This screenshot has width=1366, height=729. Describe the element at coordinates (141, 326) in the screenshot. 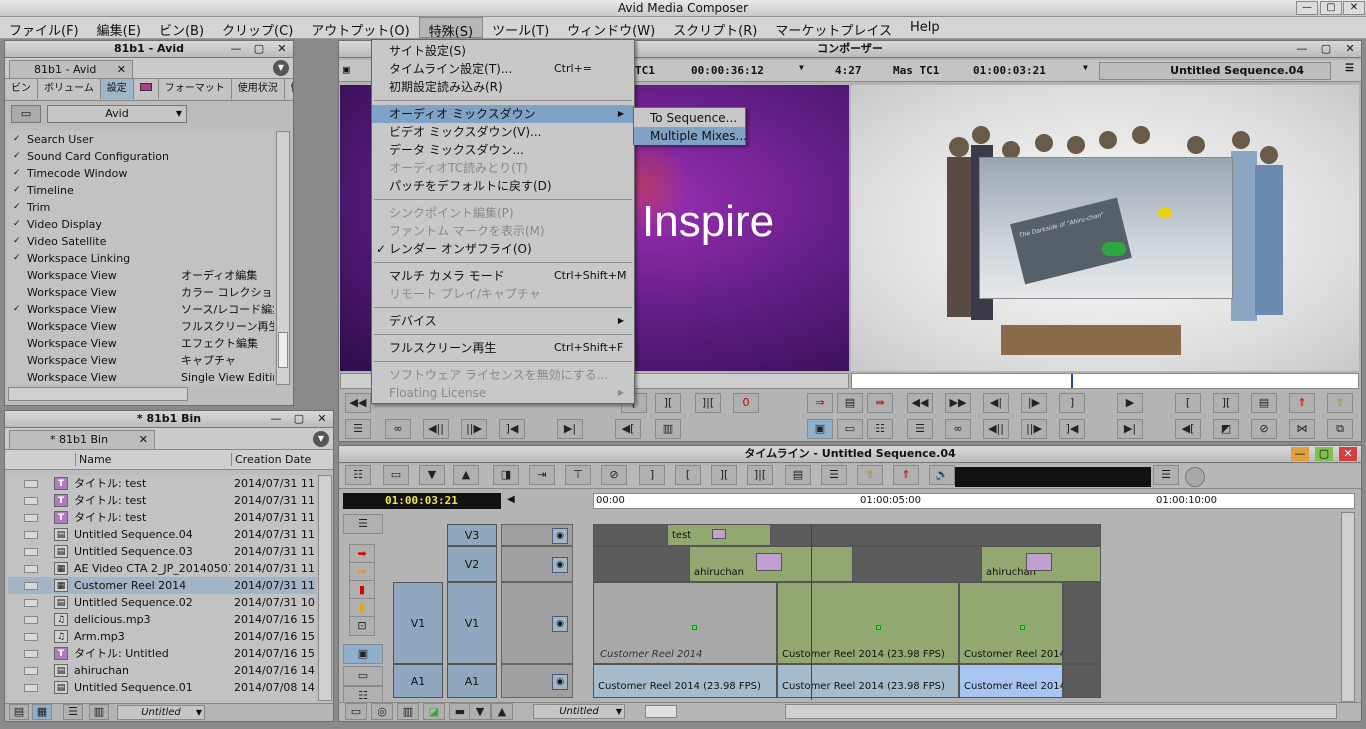

I see `settings-row: Workspace View フルスクリーン再生` at that location.